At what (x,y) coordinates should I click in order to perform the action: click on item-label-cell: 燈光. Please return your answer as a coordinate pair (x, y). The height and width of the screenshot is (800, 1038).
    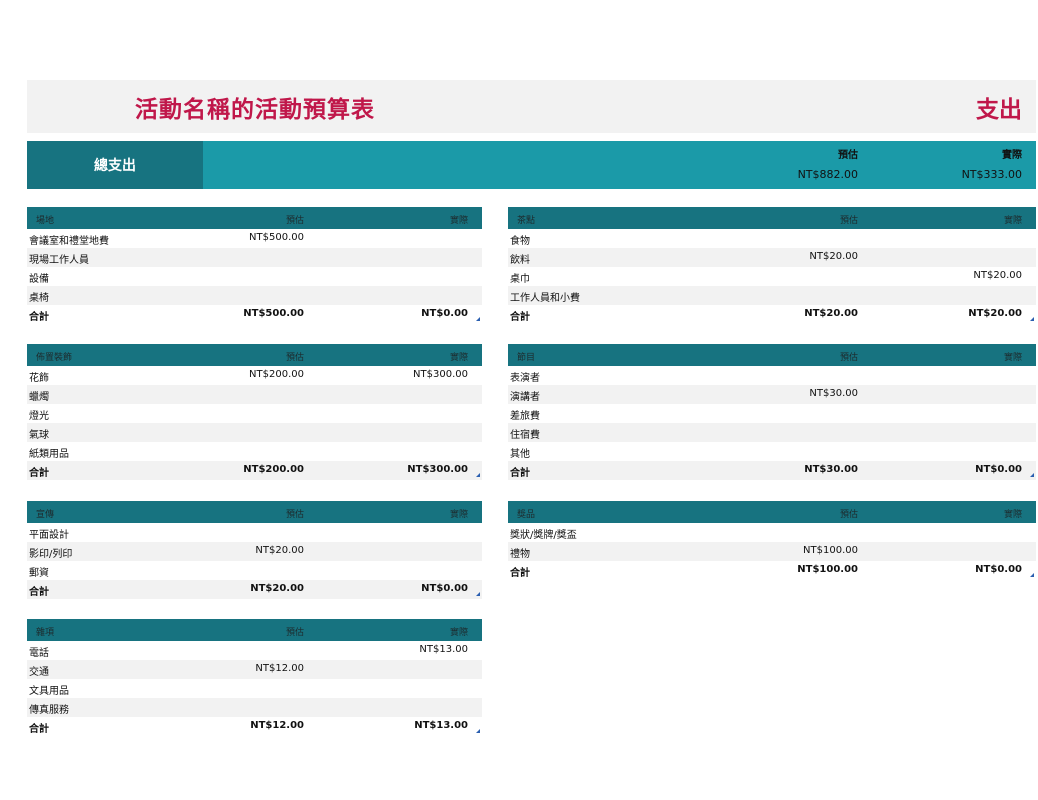
    Looking at the image, I should click on (39, 414).